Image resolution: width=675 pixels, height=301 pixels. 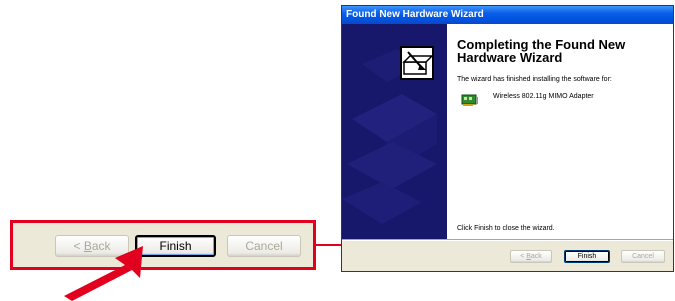 What do you see at coordinates (507, 240) in the screenshot?
I see `button-separator` at bounding box center [507, 240].